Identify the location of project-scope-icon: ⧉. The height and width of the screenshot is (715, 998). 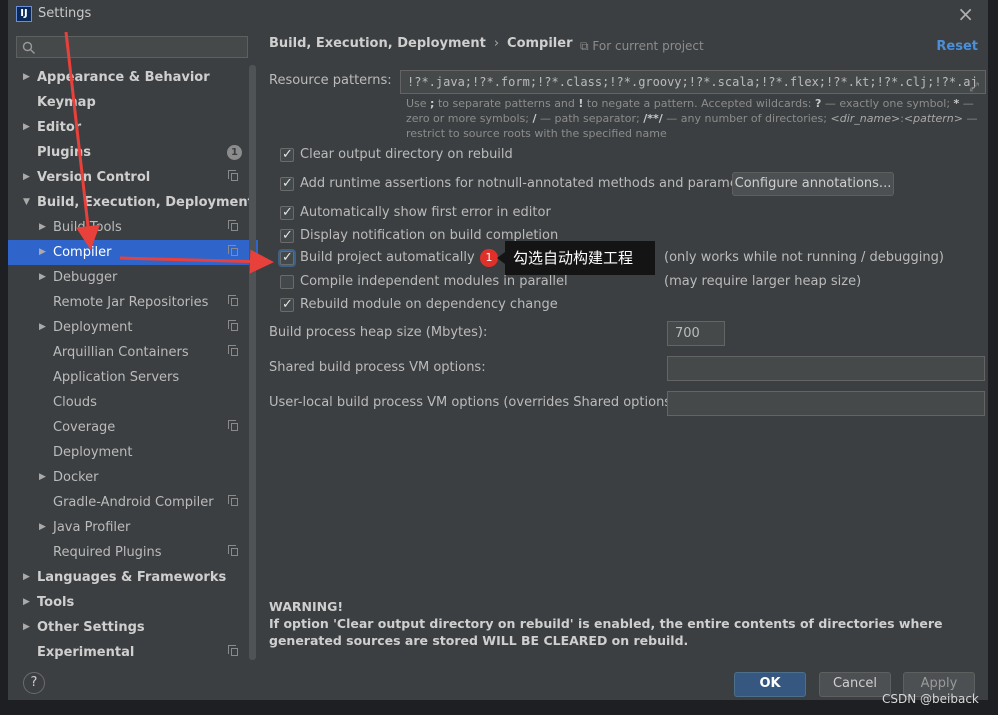
(584, 46).